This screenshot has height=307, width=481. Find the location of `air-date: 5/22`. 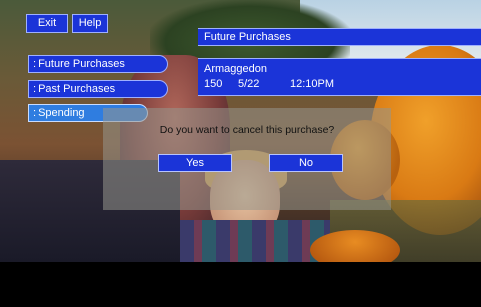

air-date: 5/22 is located at coordinates (249, 84).